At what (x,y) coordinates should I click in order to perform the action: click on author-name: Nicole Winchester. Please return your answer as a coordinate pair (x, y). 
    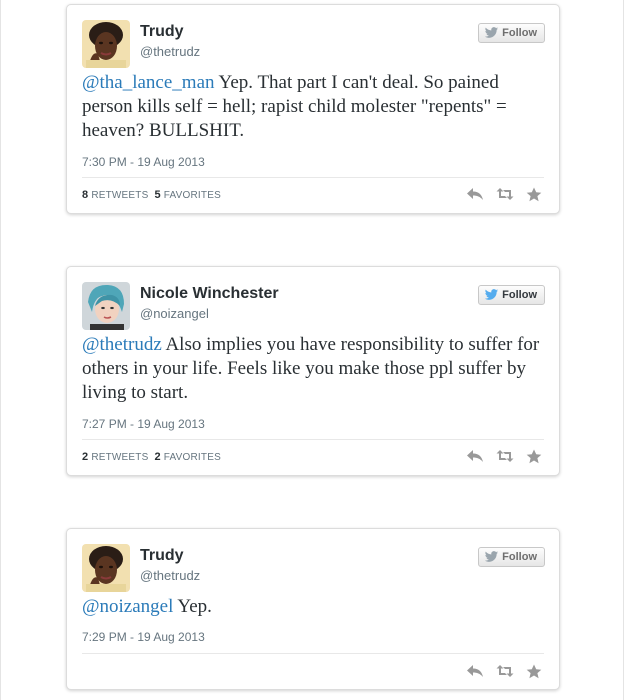
    Looking at the image, I should click on (209, 294).